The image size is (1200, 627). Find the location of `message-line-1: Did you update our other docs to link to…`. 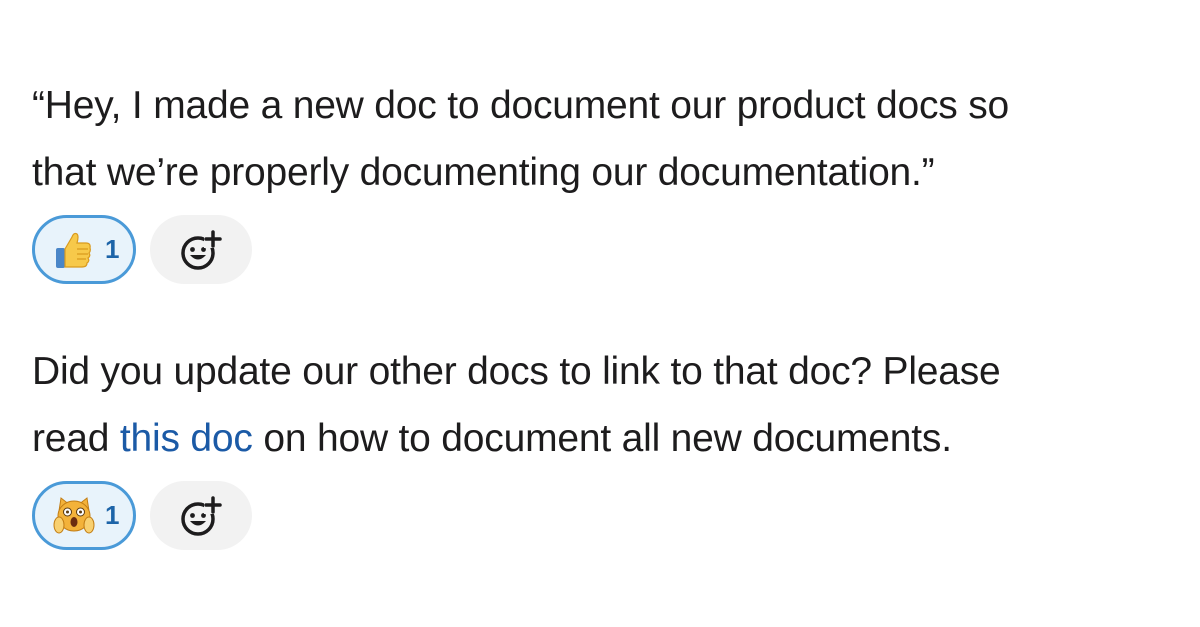

message-line-1: Did you update our other docs to link to… is located at coordinates (516, 371).